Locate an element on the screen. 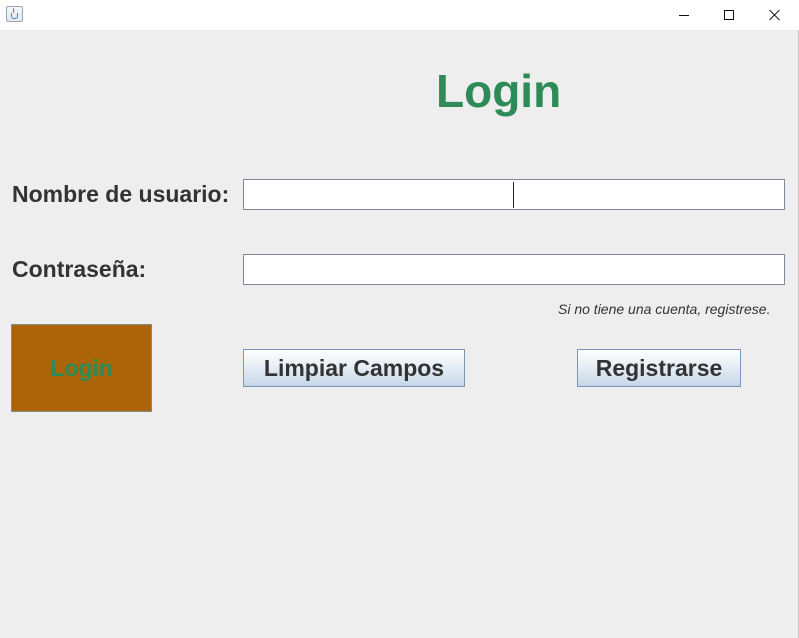  register-button: Registrarse is located at coordinates (659, 368).